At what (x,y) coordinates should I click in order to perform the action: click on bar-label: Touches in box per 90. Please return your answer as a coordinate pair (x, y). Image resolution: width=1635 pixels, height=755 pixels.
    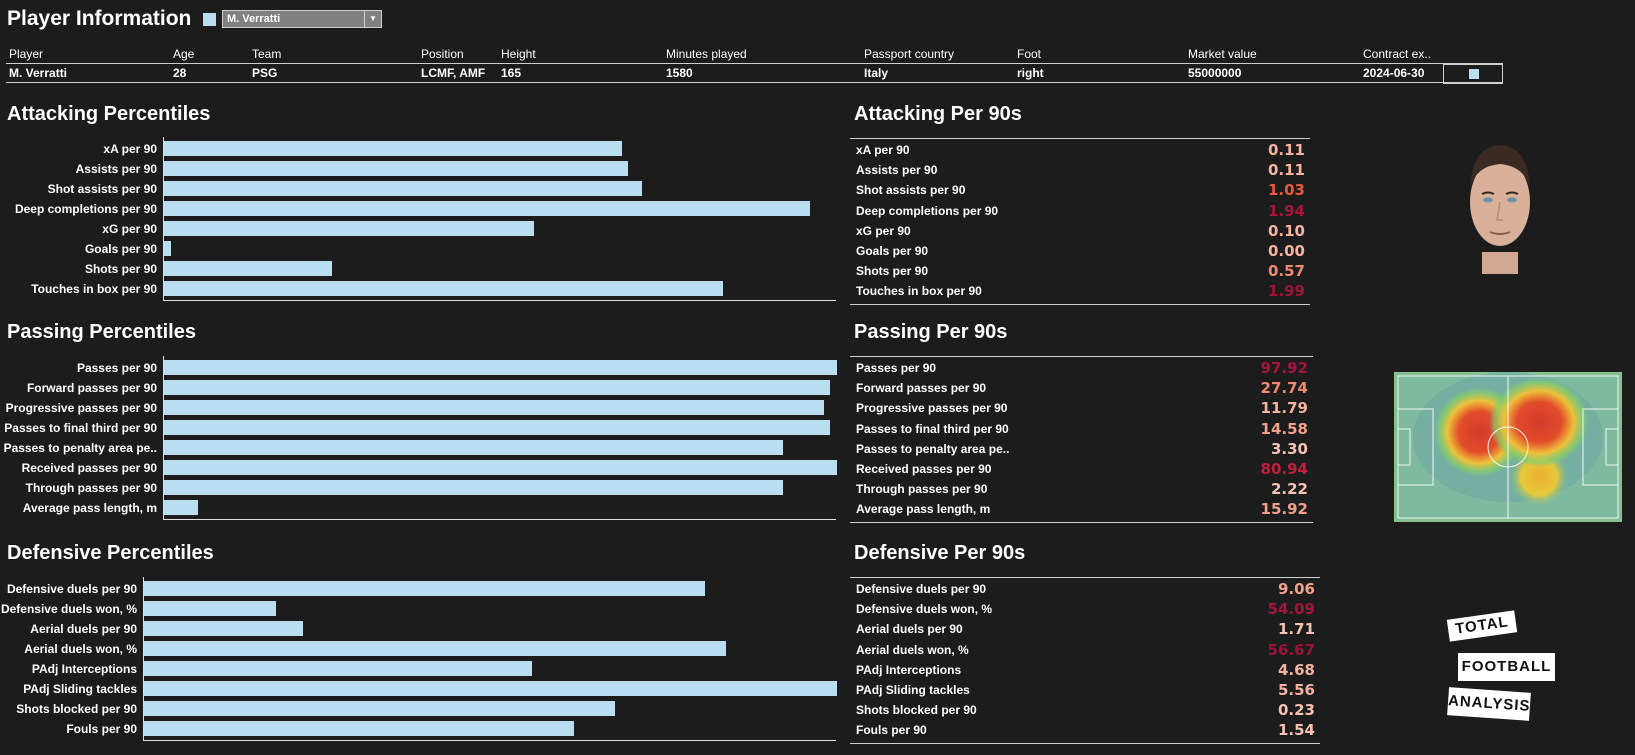
    Looking at the image, I should click on (94, 289).